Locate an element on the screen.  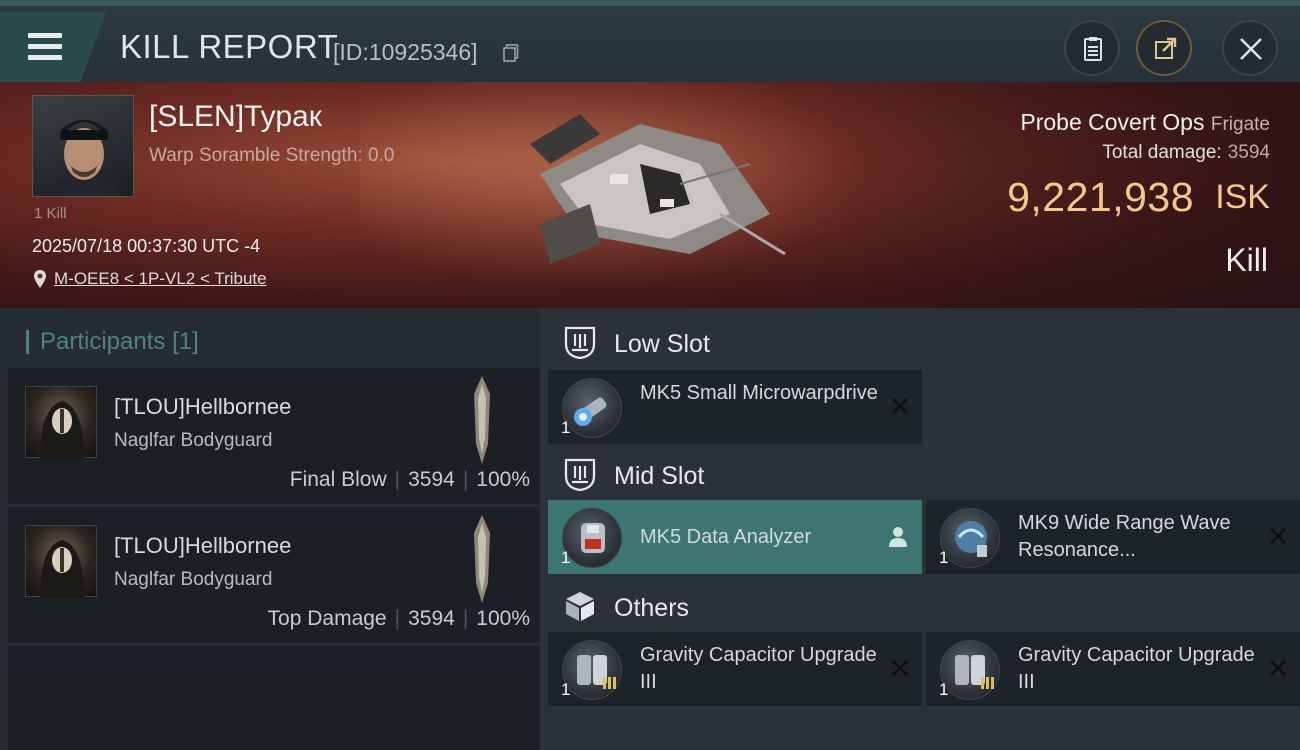
victim-portrait is located at coordinates (83, 146).